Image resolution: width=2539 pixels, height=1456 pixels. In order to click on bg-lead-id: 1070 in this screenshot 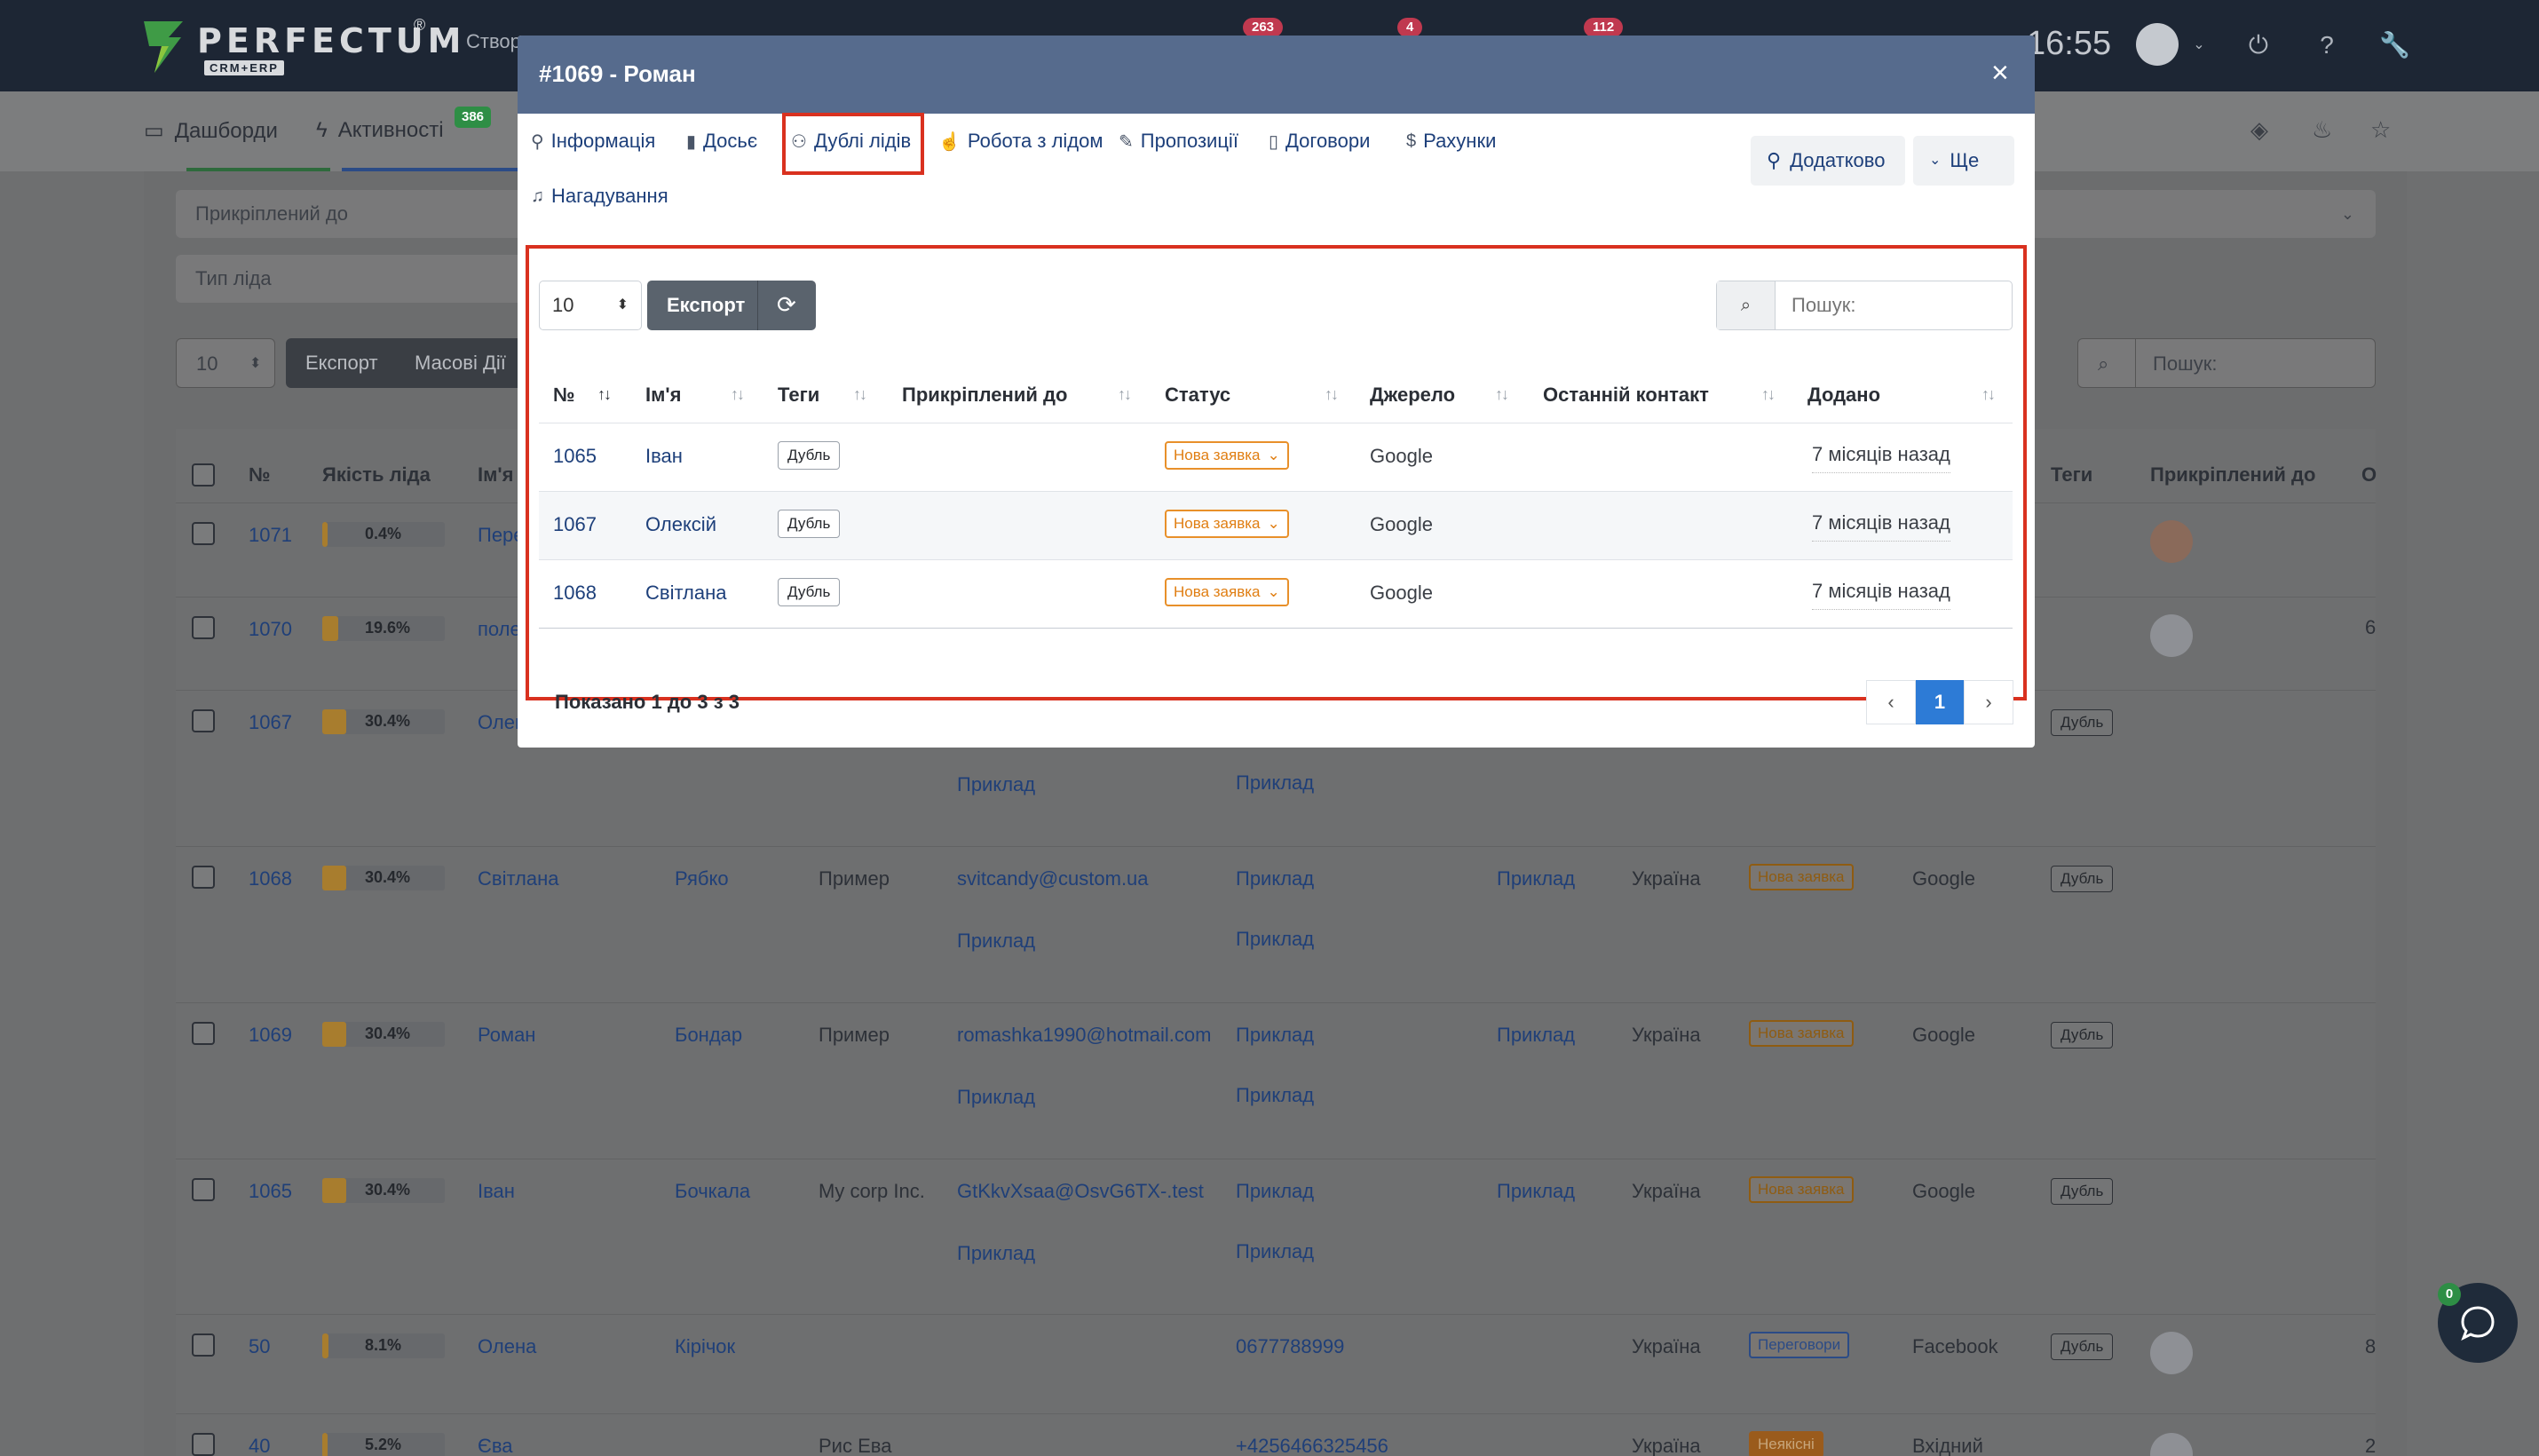, I will do `click(270, 629)`.